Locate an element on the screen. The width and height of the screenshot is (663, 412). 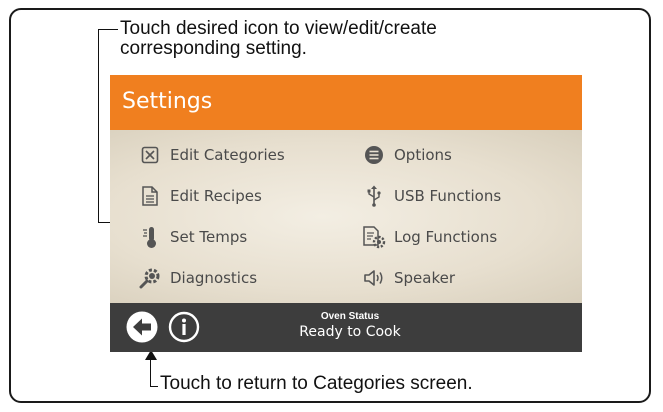
menu-item-log-functions: Log Functions is located at coordinates (429, 237).